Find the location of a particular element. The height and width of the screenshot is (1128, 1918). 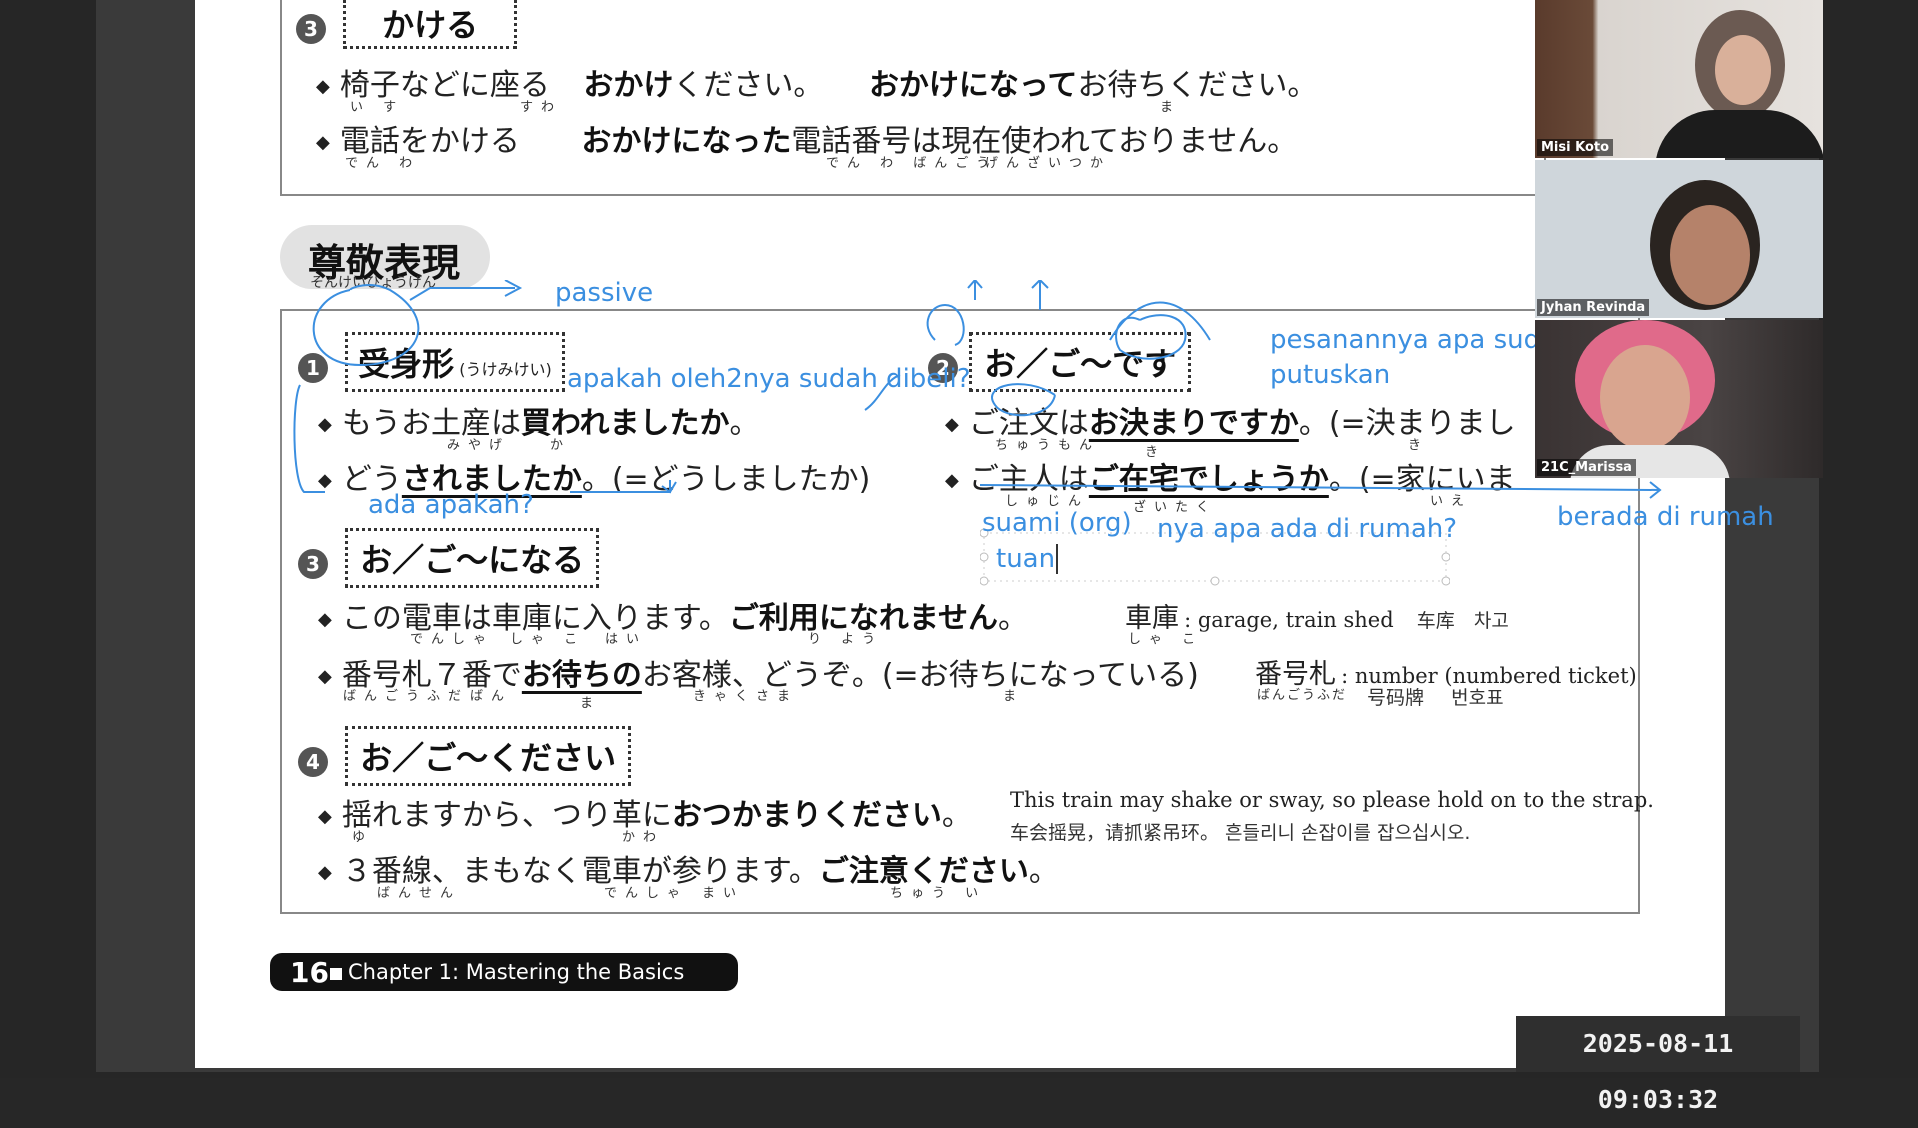

annotation-nya-apa: nya apa ada di rumah? is located at coordinates (1307, 529).